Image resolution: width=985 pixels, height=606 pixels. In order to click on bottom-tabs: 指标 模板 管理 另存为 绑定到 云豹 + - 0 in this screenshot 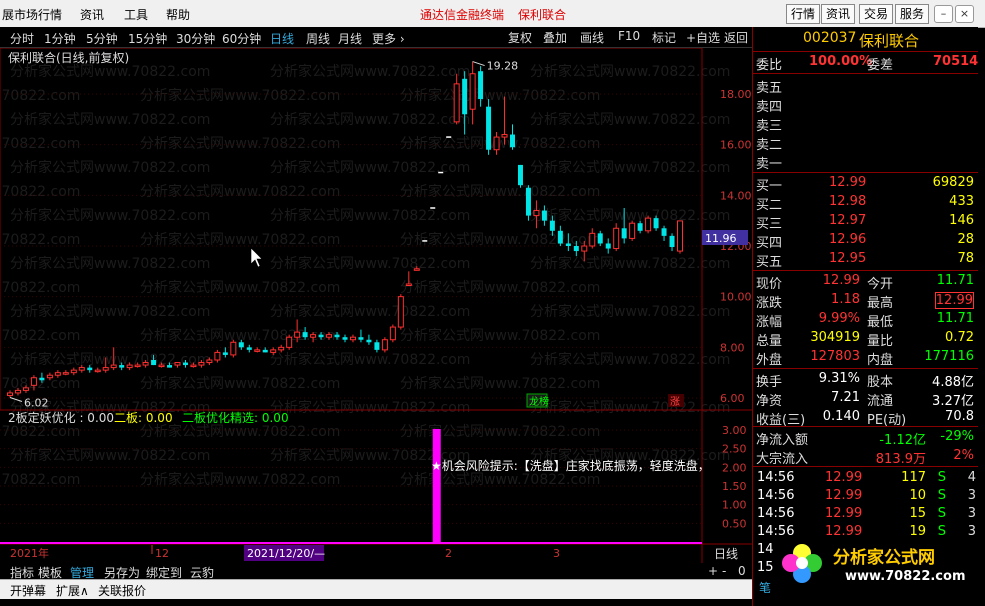, I will do `click(376, 571)`.